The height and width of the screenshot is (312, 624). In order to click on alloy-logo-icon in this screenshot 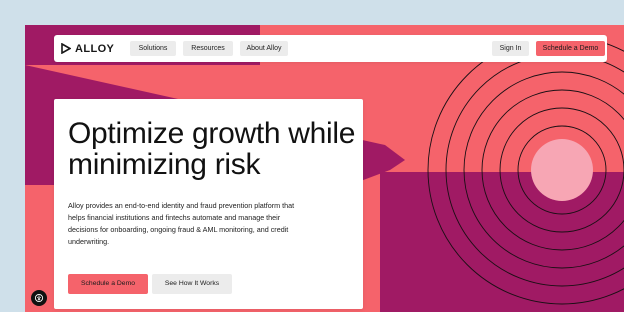, I will do `click(66, 48)`.